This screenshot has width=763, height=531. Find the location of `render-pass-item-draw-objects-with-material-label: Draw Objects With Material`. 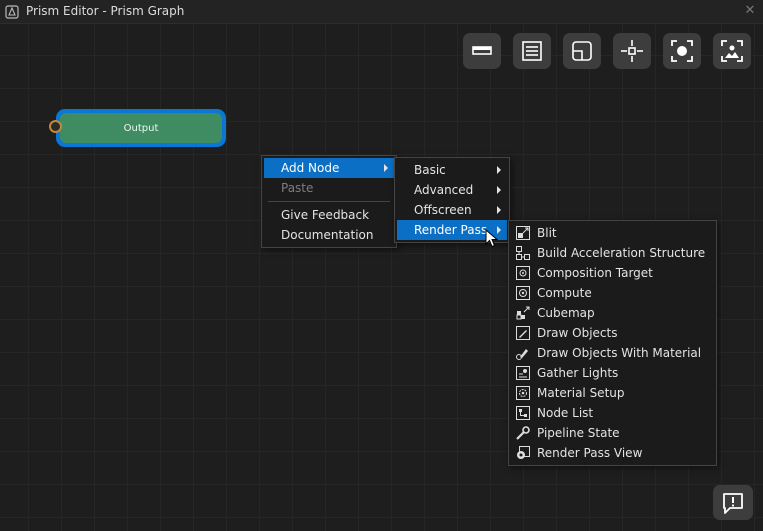

render-pass-item-draw-objects-with-material-label: Draw Objects With Material is located at coordinates (619, 353).